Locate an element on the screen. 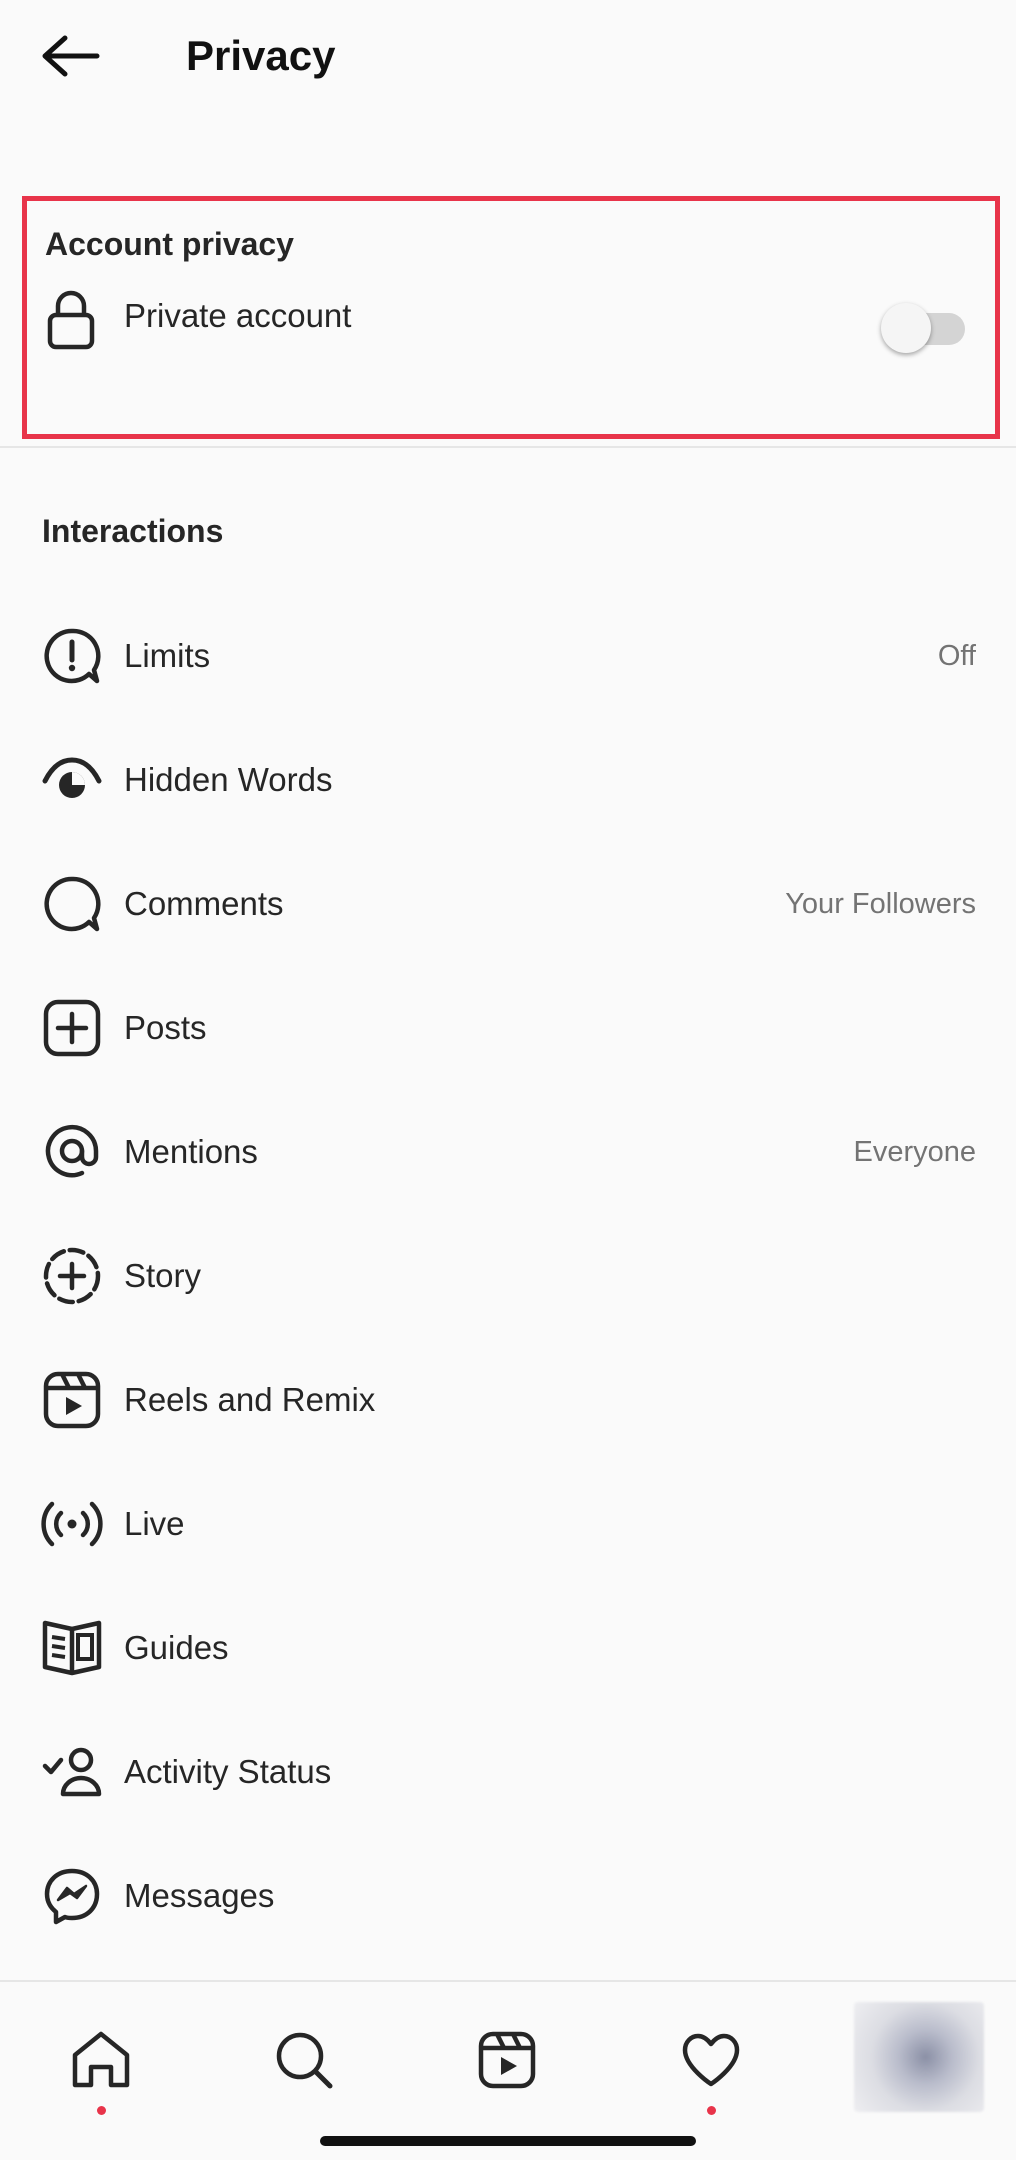  live-row: Live is located at coordinates (508, 1524).